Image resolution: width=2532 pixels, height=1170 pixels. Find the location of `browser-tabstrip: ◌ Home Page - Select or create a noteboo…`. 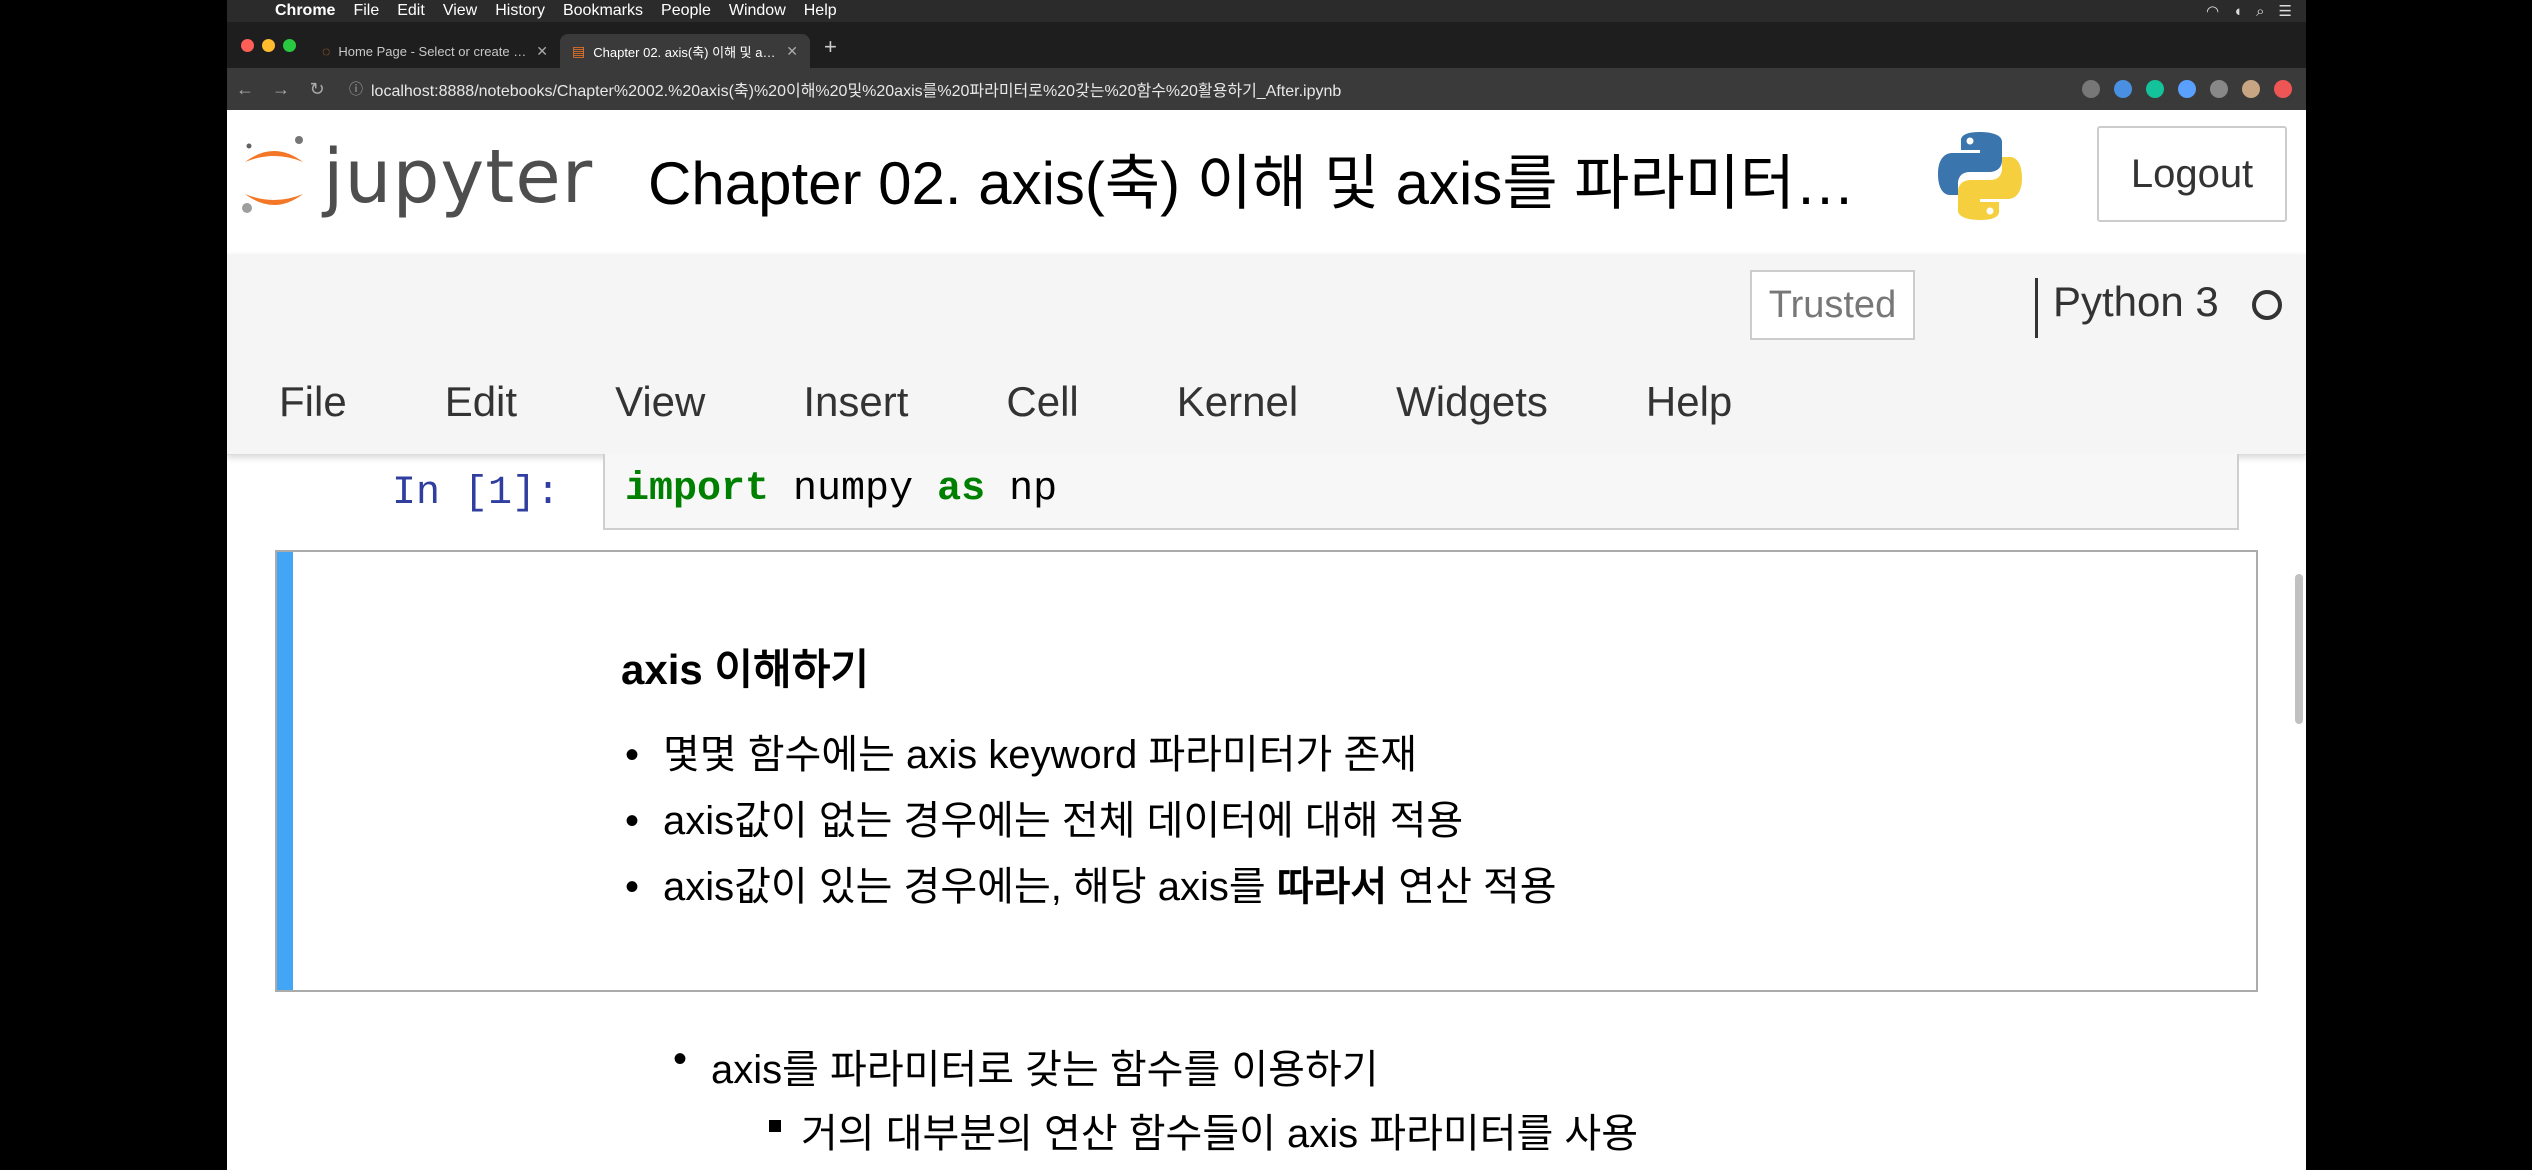

browser-tabstrip: ◌ Home Page - Select or create a noteboo… is located at coordinates (1266, 45).